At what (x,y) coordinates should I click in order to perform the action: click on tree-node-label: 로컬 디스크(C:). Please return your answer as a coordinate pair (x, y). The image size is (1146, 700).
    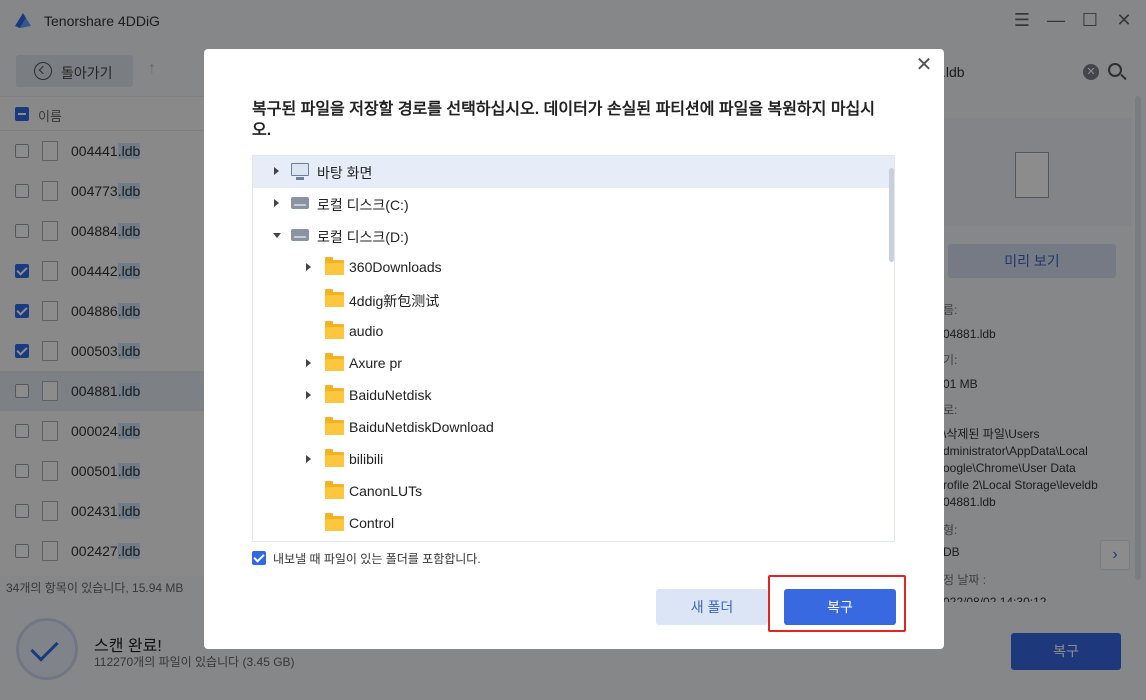
    Looking at the image, I should click on (363, 205).